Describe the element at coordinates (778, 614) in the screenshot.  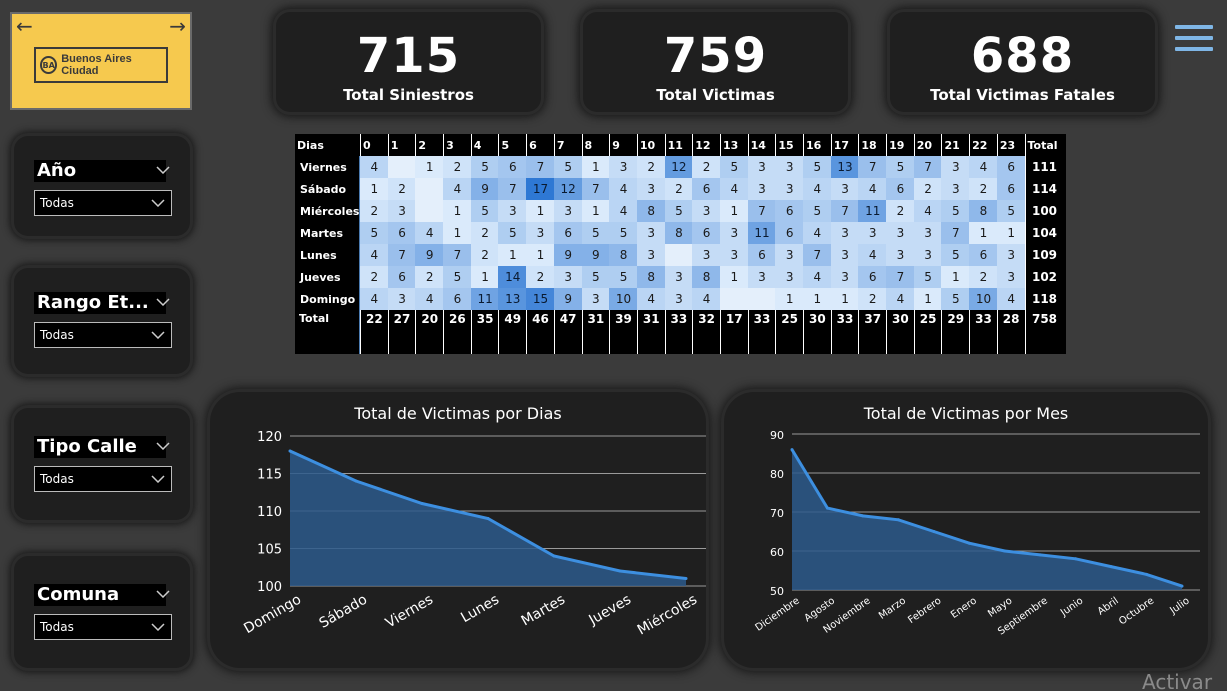
I see `x-category-label: Diciembre` at that location.